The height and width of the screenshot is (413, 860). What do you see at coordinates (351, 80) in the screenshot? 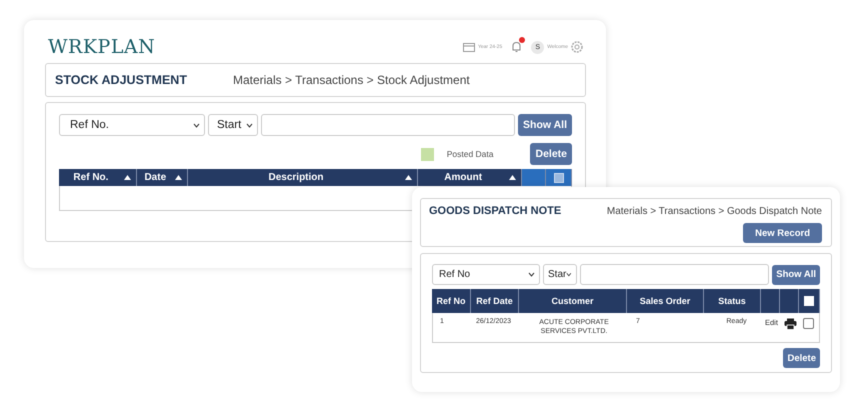
I see `breadcrumb: Materials > Transactions > Stock Adjustment` at bounding box center [351, 80].